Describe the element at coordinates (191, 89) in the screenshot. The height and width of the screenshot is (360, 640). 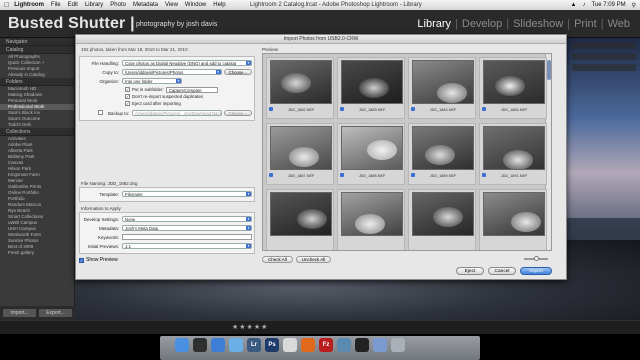
I see `subfolder-name-input: CaptureCompare` at that location.